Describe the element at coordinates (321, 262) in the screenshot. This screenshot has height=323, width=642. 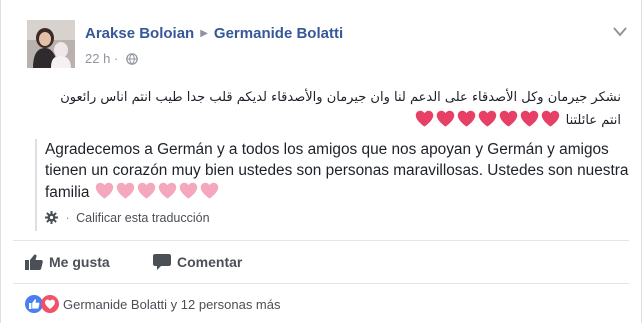
I see `action-bar: Me gusta Comentar` at that location.